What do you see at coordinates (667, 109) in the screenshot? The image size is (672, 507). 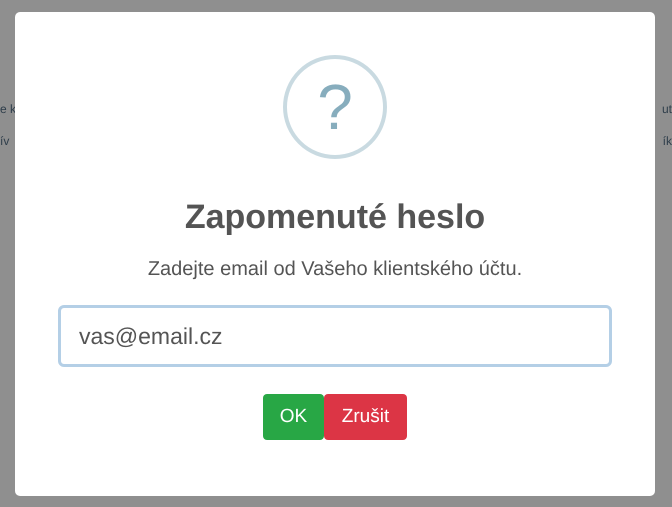 I see `background-text: ut` at bounding box center [667, 109].